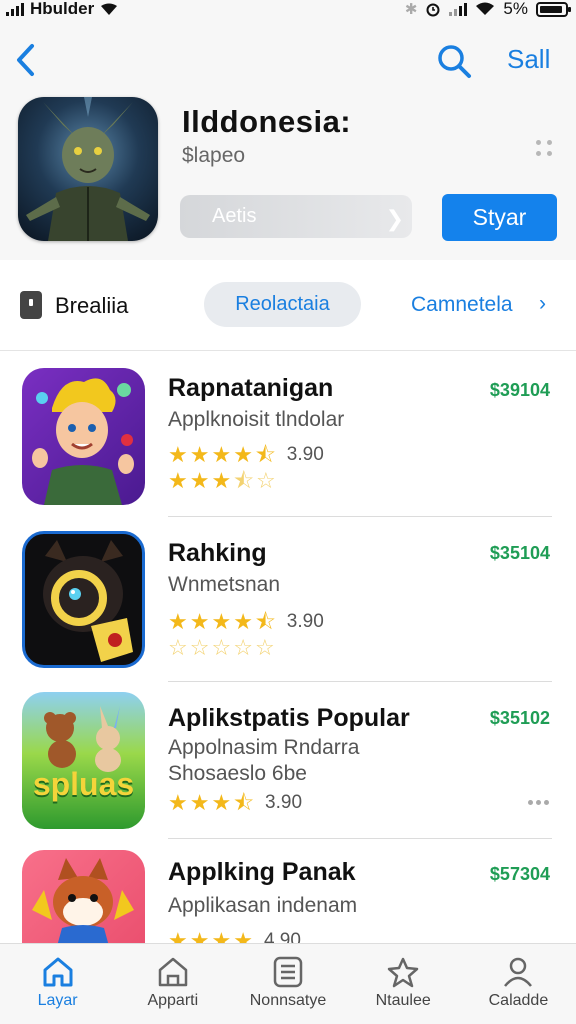 This screenshot has width=576, height=1024. I want to click on app-name: Aplikstpatis Popular, so click(289, 718).